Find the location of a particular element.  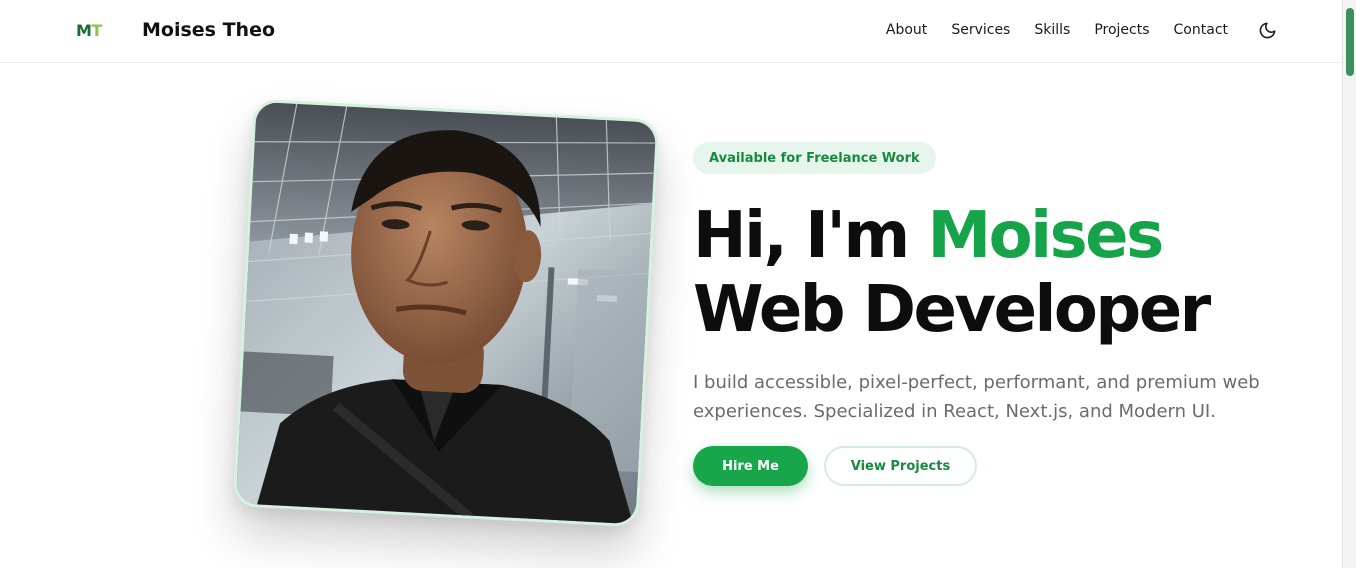

hire-me-button: Hire Me is located at coordinates (750, 466).